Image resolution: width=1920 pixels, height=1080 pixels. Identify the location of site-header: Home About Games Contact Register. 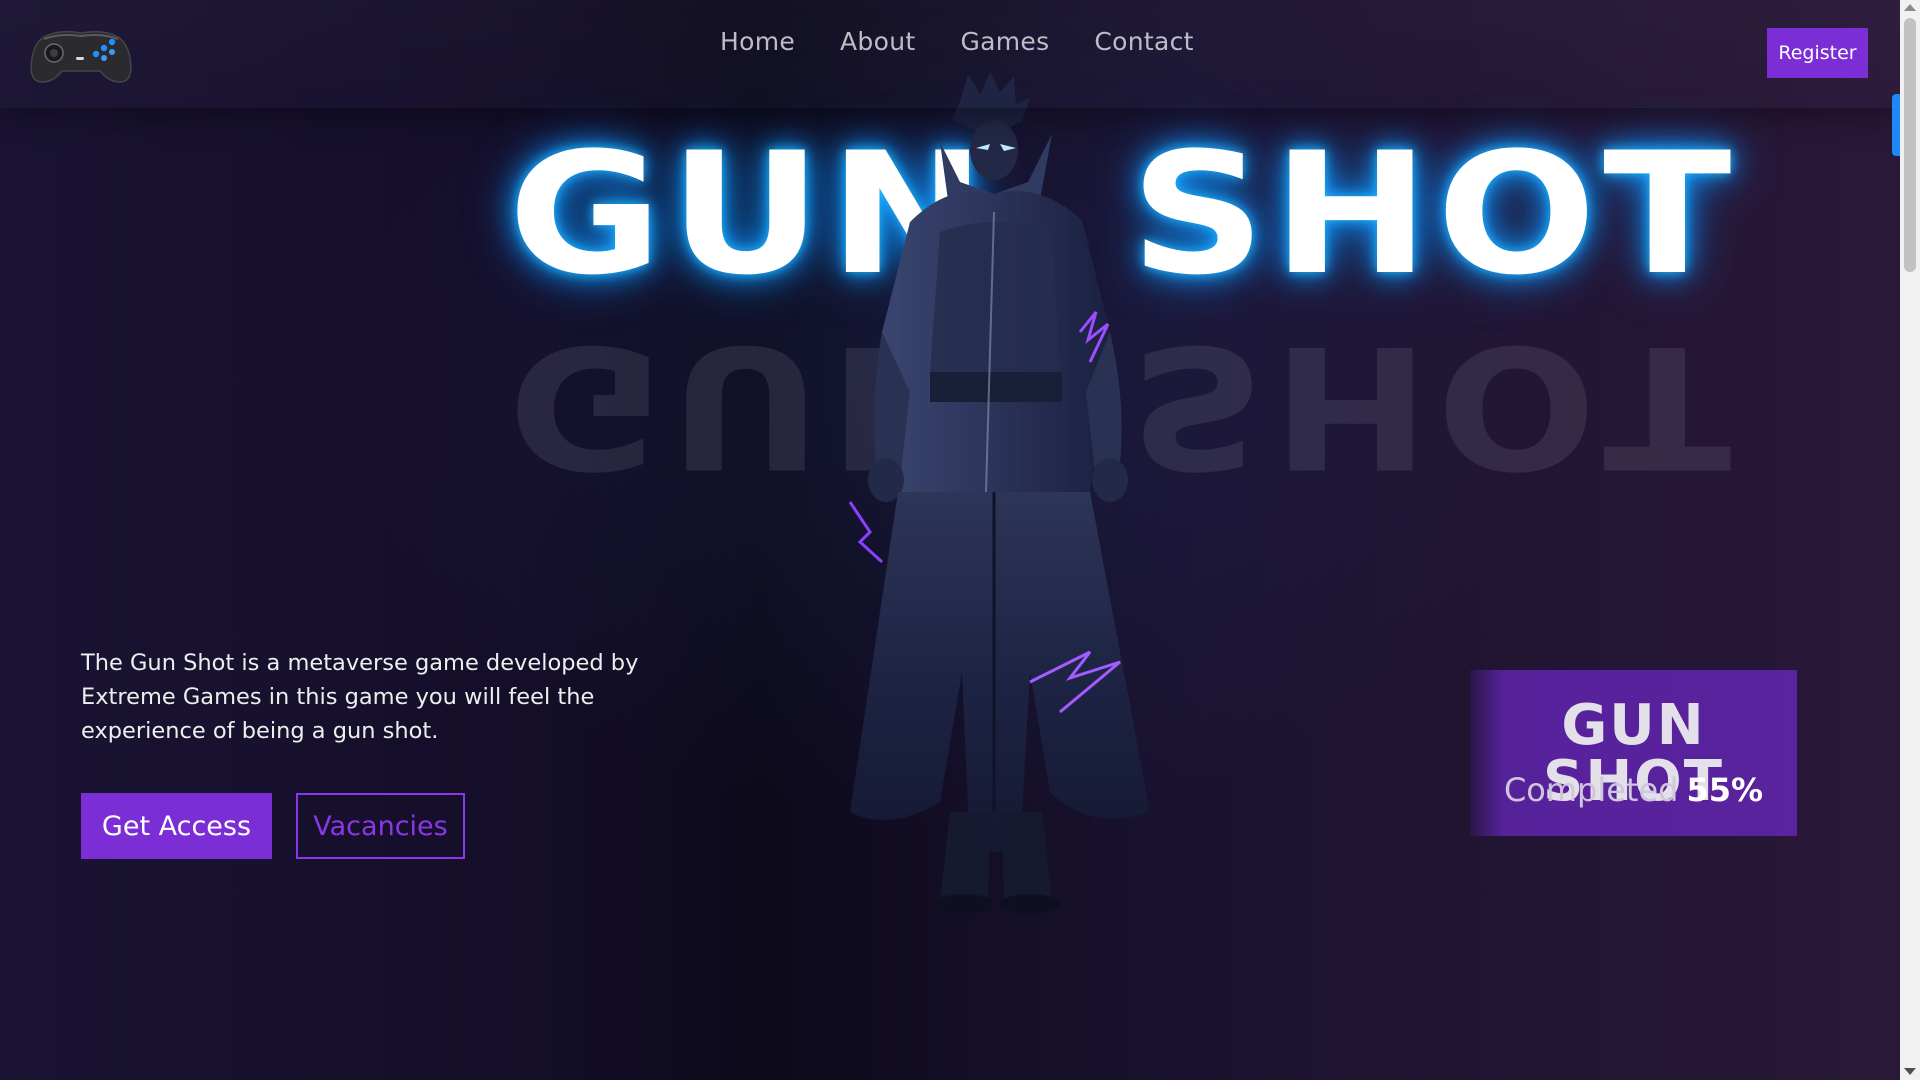
(950, 54).